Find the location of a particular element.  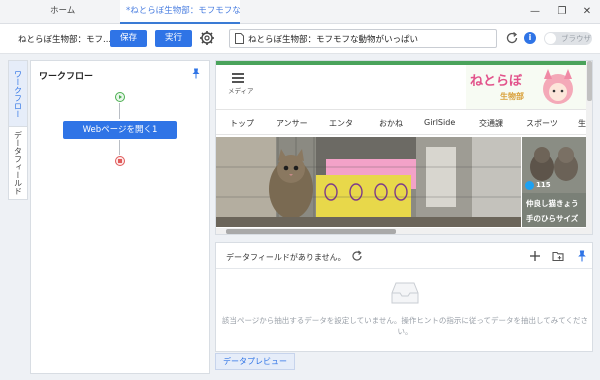

url-bar is located at coordinates (363, 38).